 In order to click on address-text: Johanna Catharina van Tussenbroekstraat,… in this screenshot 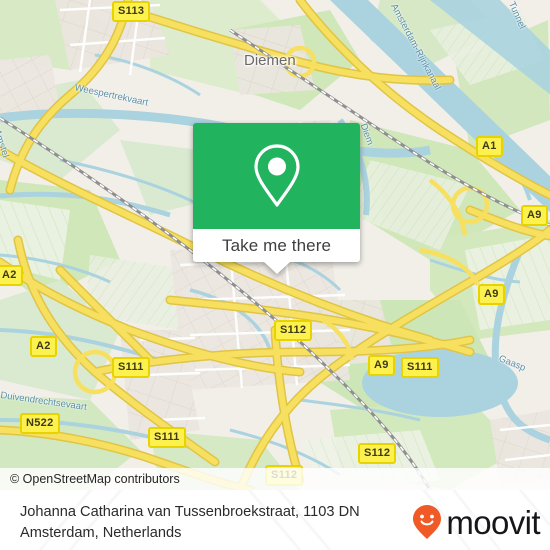, I will do `click(220, 523)`.